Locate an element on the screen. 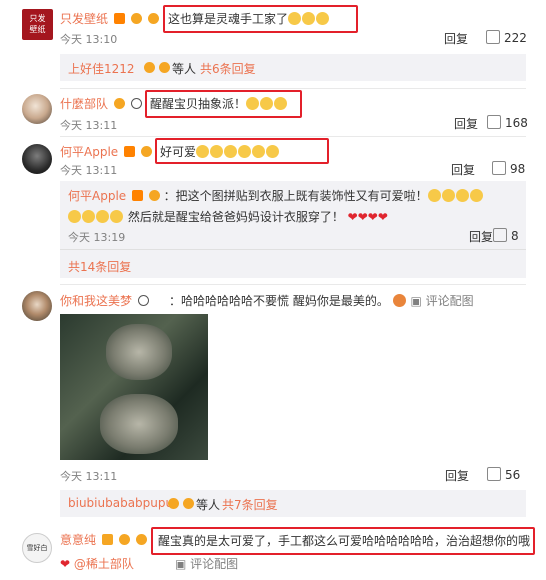 The image size is (546, 580). sub-reply-text: 然后就是醒宝给爸爸妈妈设计衣服穿了！ is located at coordinates (235, 217).